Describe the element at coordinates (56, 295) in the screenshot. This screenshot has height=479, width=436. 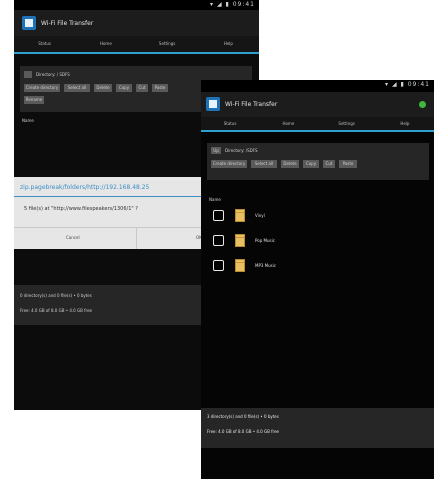
I see `footer-summary: 0 directory(s) and 0 file(s) • 0 bytes` at that location.